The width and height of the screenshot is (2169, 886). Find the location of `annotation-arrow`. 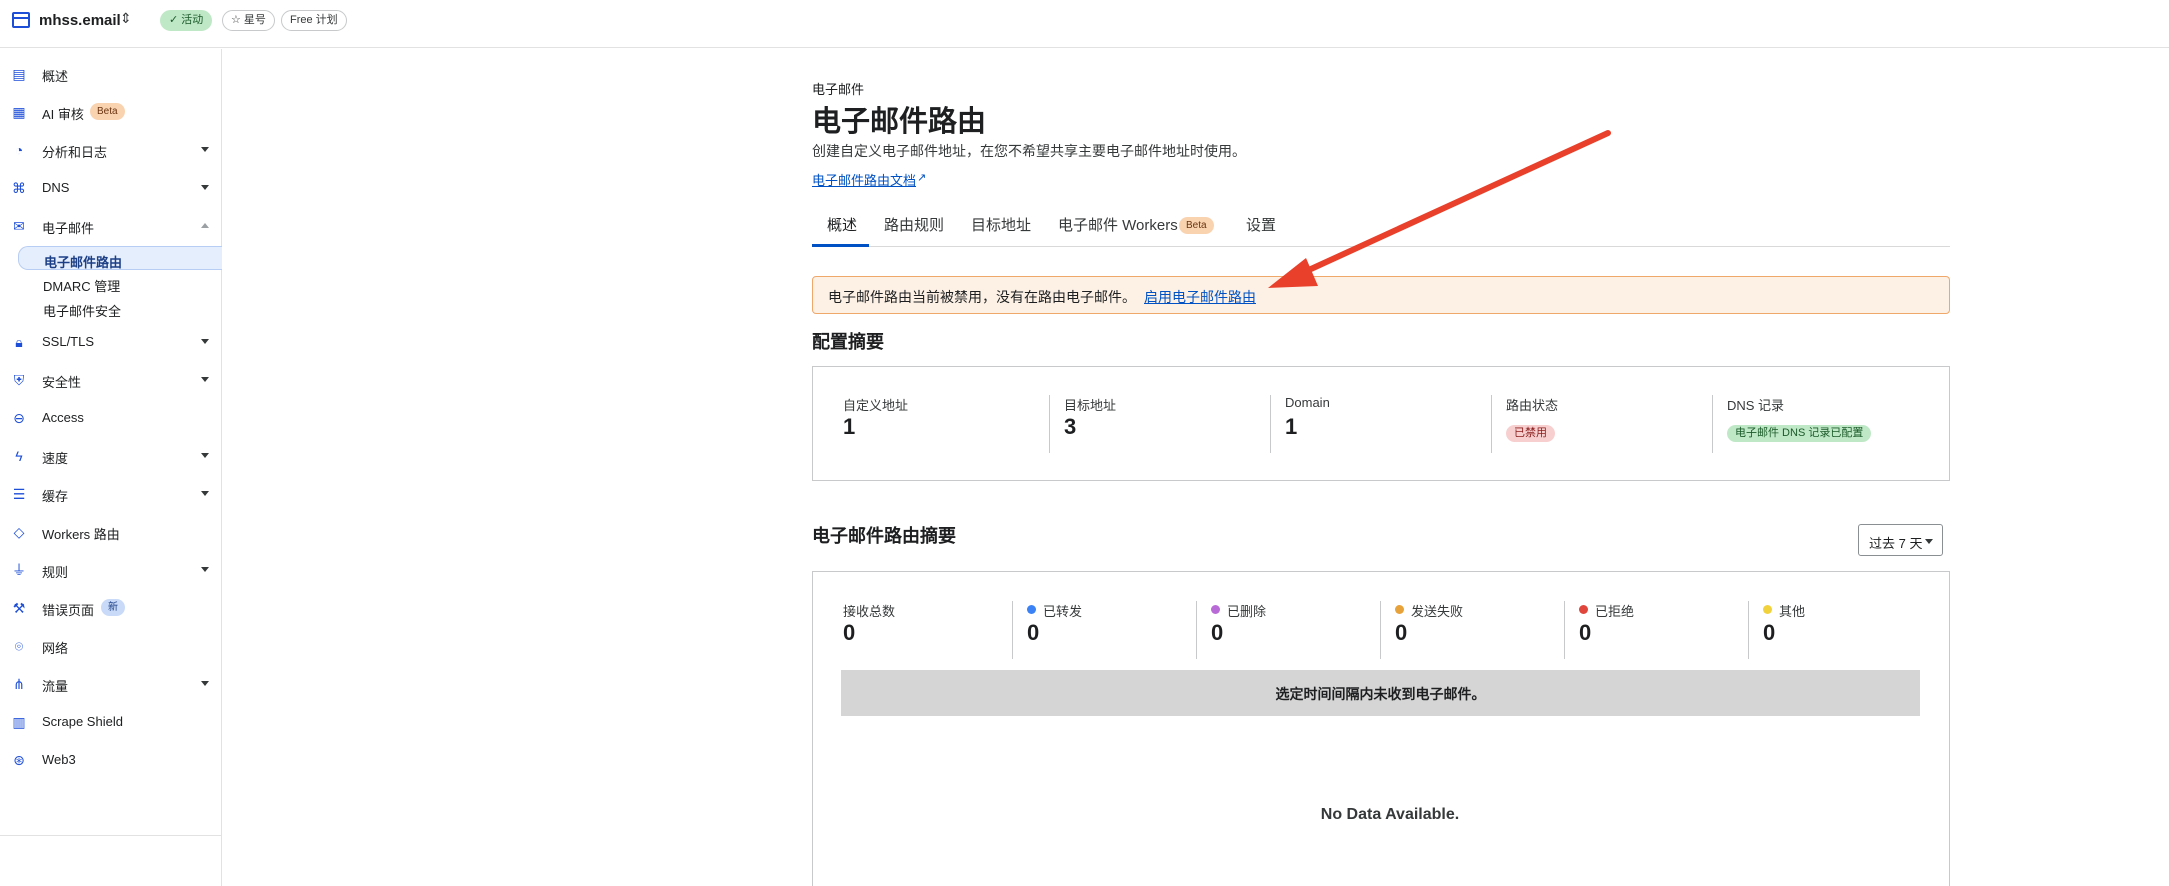

annotation-arrow is located at coordinates (1439, 209).